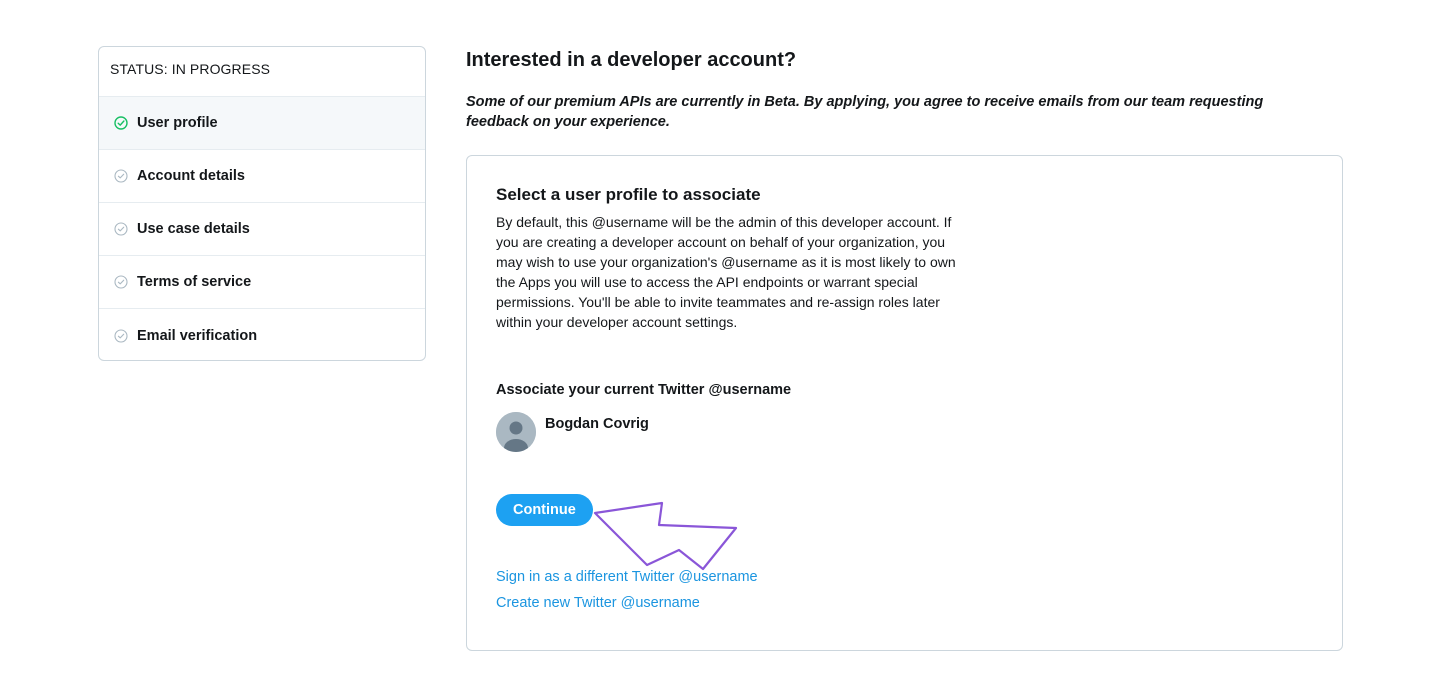  What do you see at coordinates (665, 536) in the screenshot?
I see `arrow-pointer-icon` at bounding box center [665, 536].